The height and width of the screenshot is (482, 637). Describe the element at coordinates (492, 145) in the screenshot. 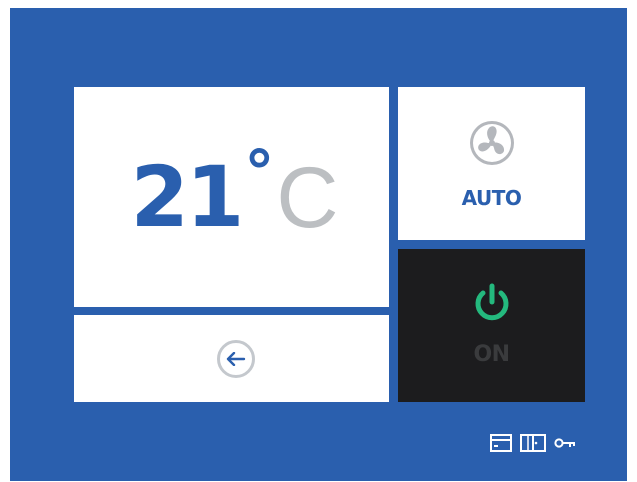

I see `fan-icon` at that location.